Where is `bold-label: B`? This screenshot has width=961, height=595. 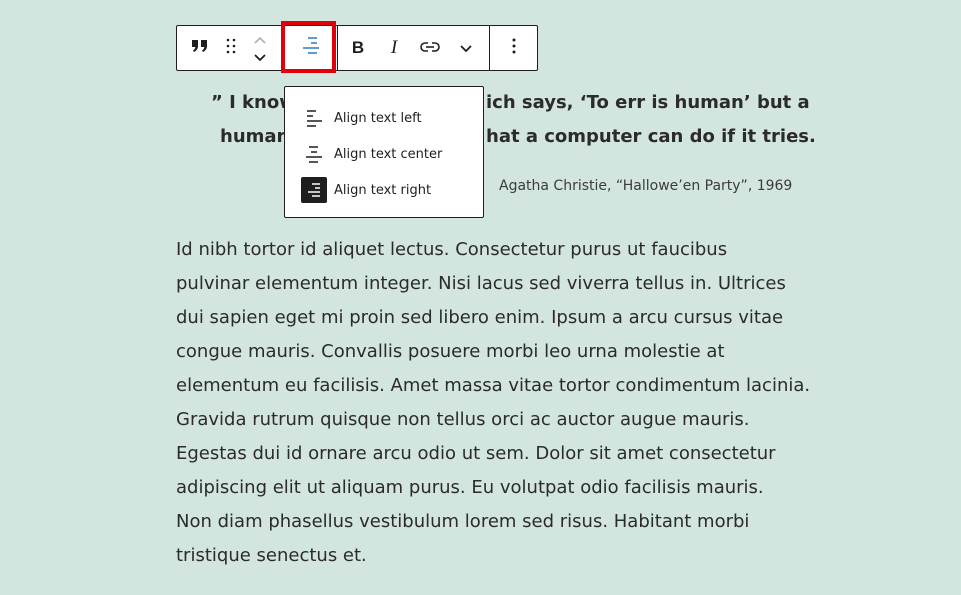
bold-label: B is located at coordinates (358, 47).